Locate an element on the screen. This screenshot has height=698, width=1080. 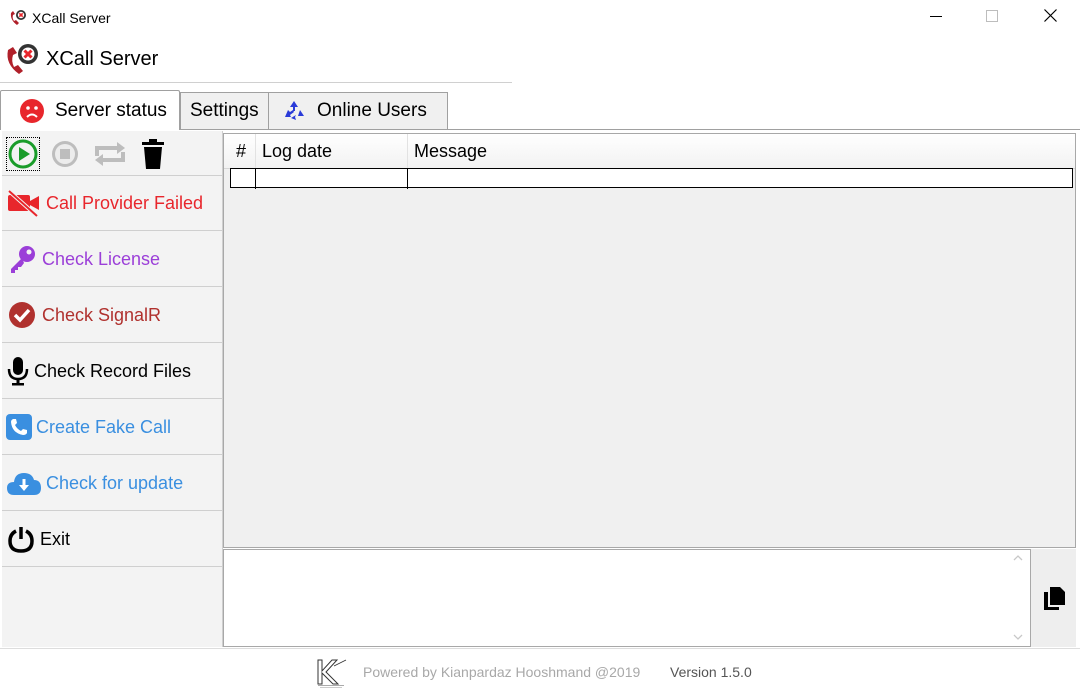
tab-label: Server status is located at coordinates (111, 110).